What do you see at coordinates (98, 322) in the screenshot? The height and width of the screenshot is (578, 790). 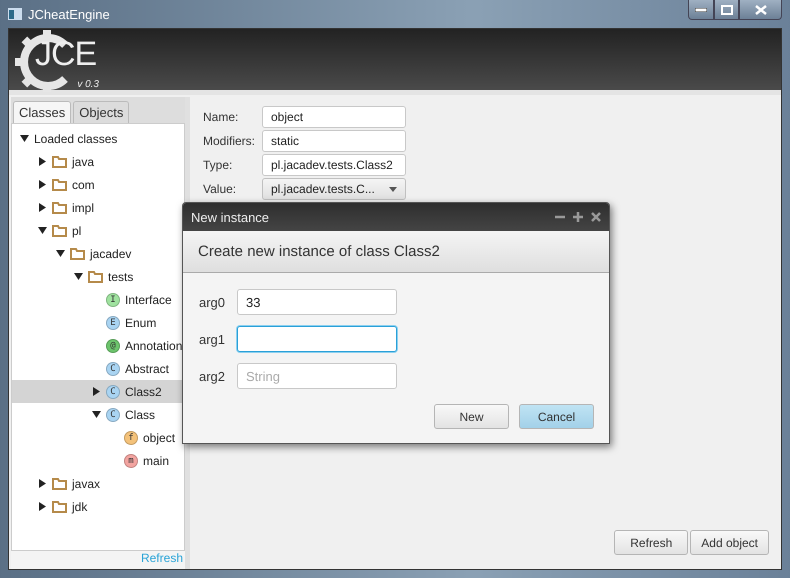 I see `tree-row: E Enum` at bounding box center [98, 322].